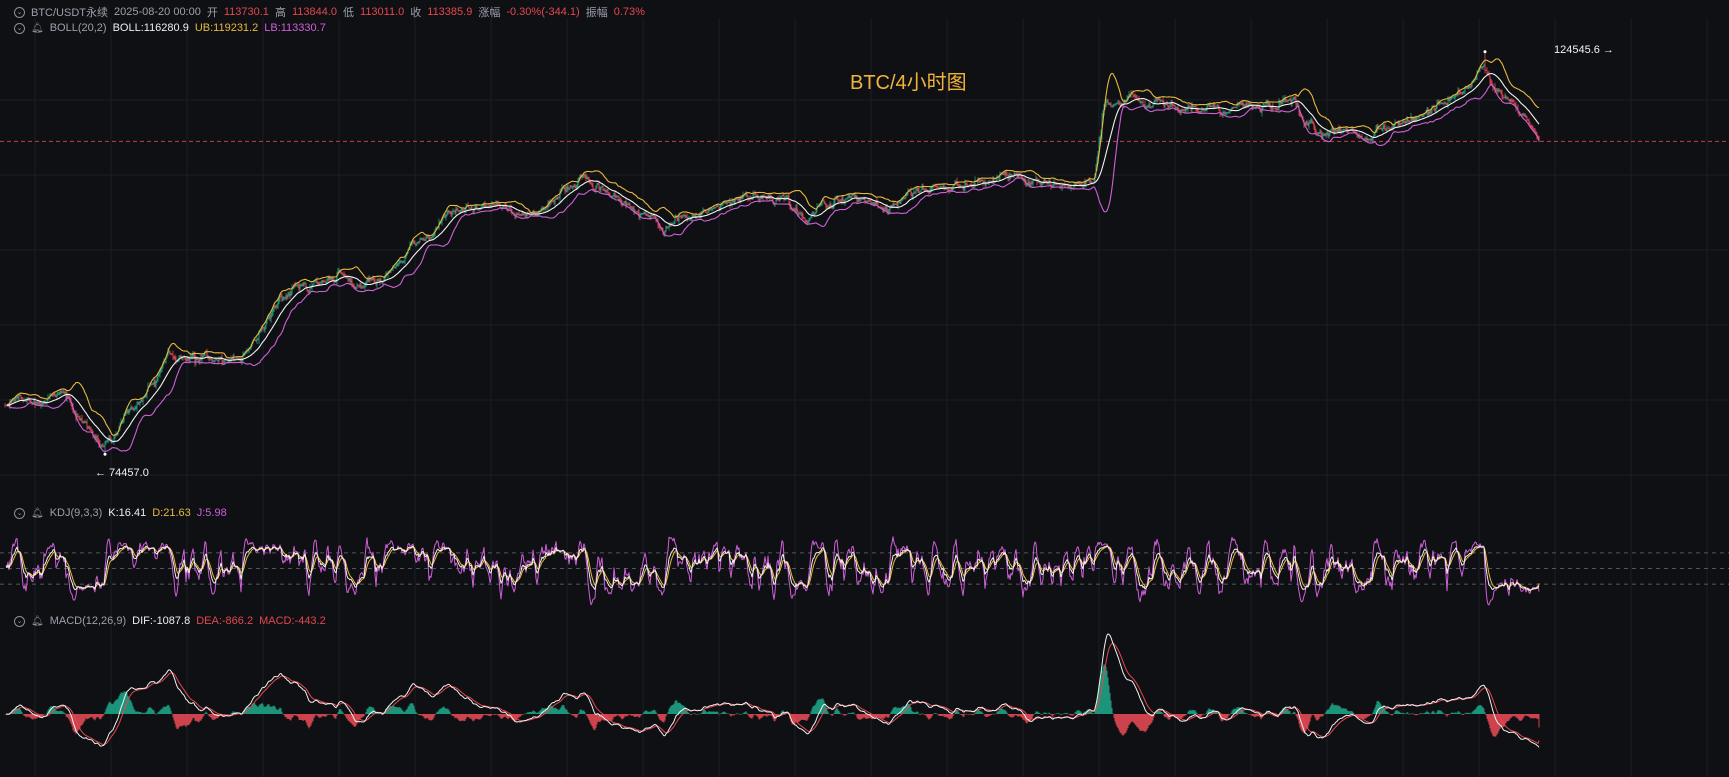  What do you see at coordinates (88, 621) in the screenshot?
I see `macd-name: MACD(12,26,9)` at bounding box center [88, 621].